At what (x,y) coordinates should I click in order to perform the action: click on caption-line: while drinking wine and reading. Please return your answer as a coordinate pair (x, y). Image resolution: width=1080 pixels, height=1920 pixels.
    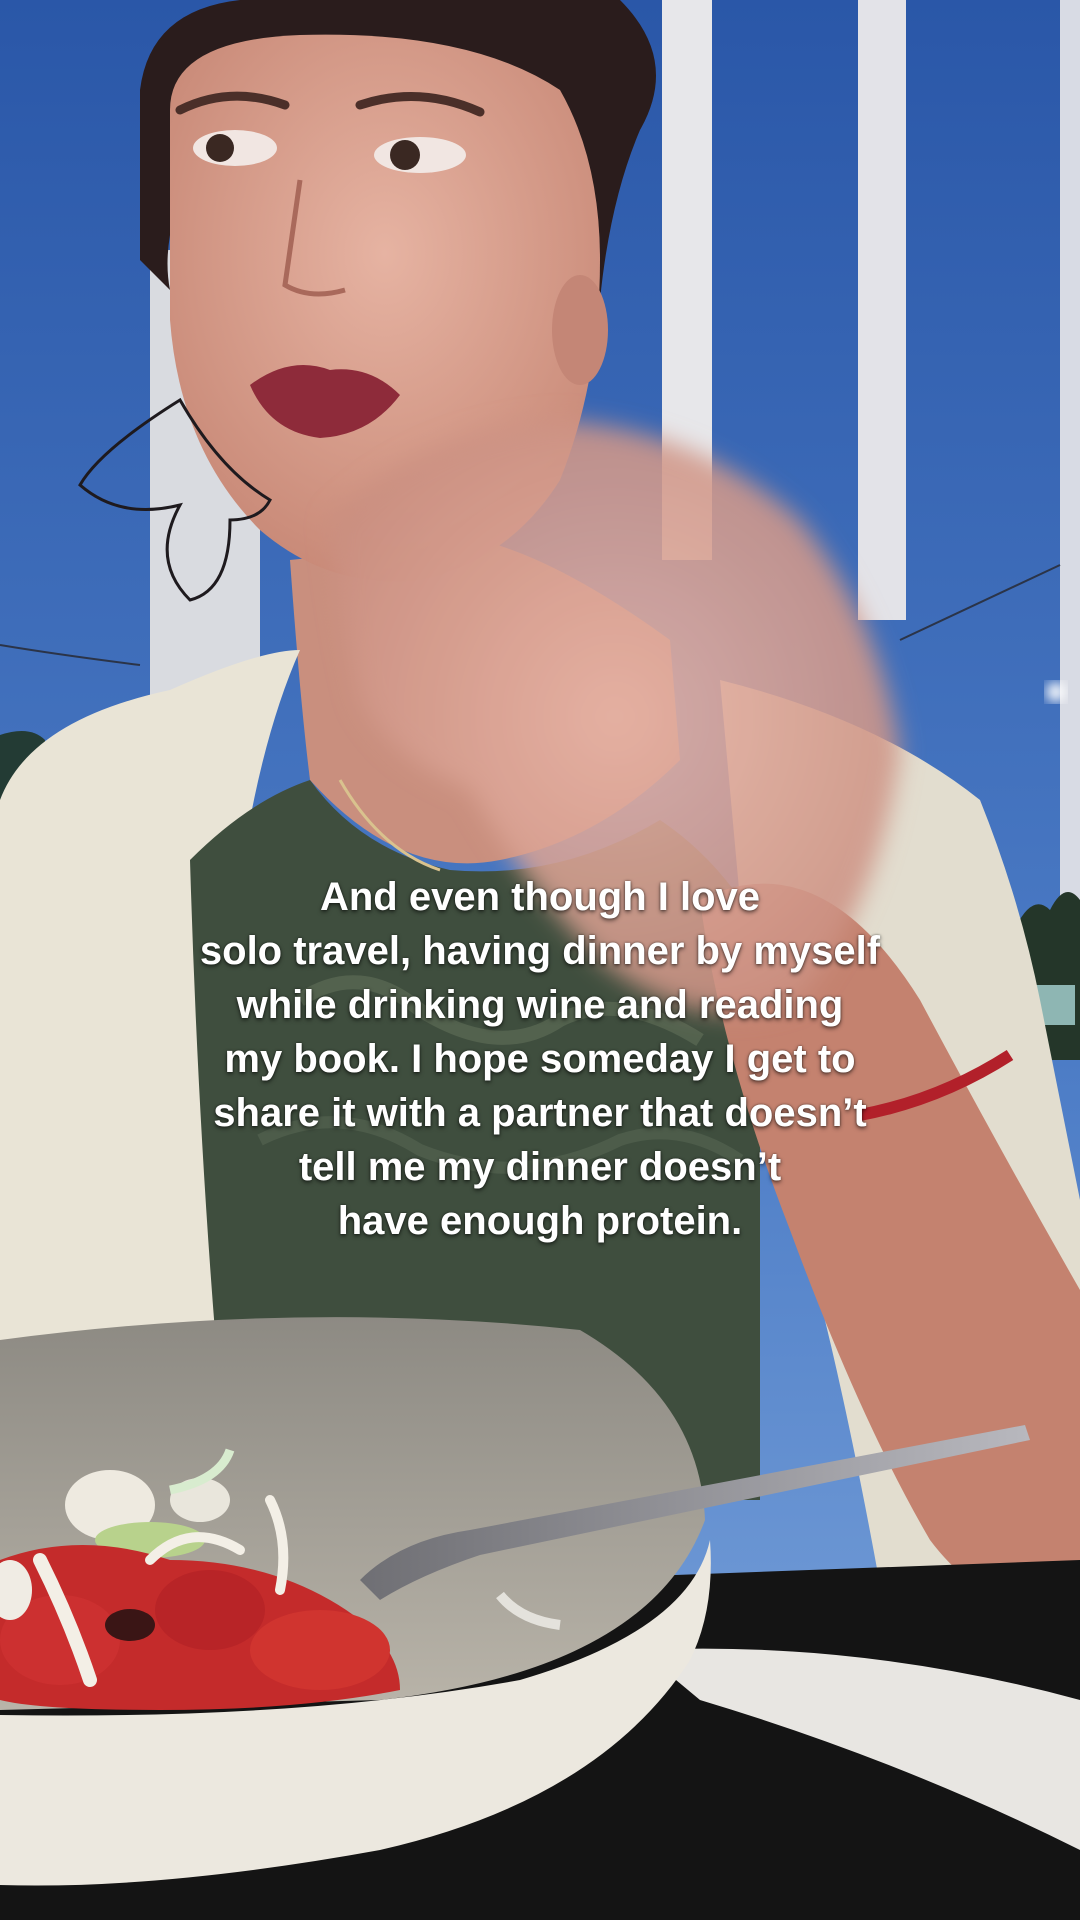
    Looking at the image, I should click on (540, 1005).